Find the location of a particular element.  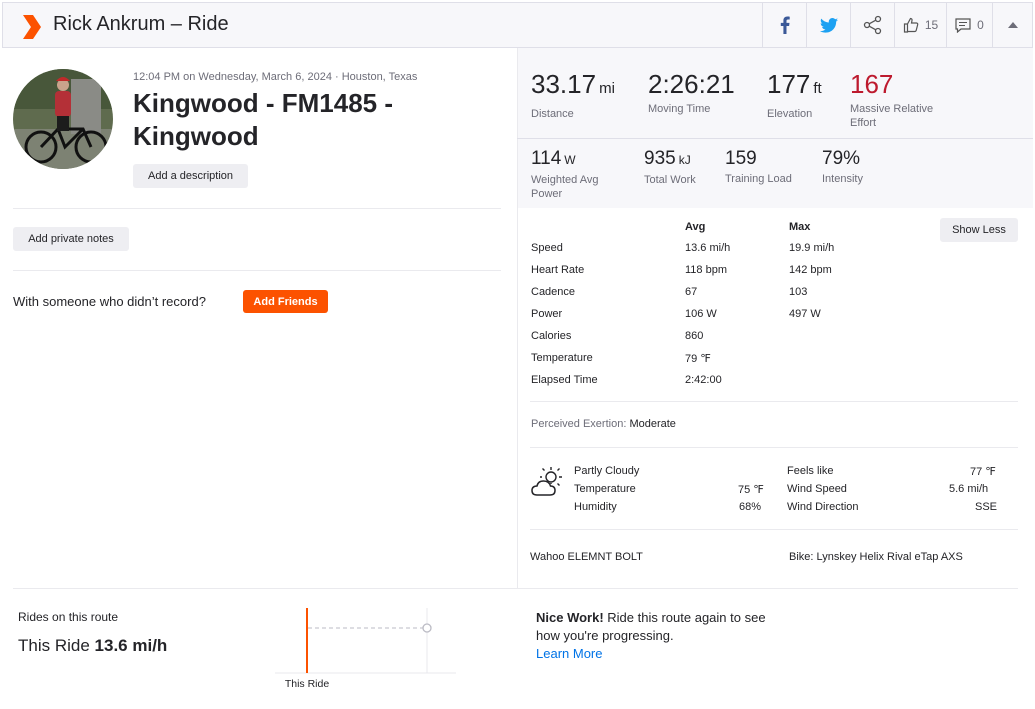

max-header: Max is located at coordinates (800, 227).